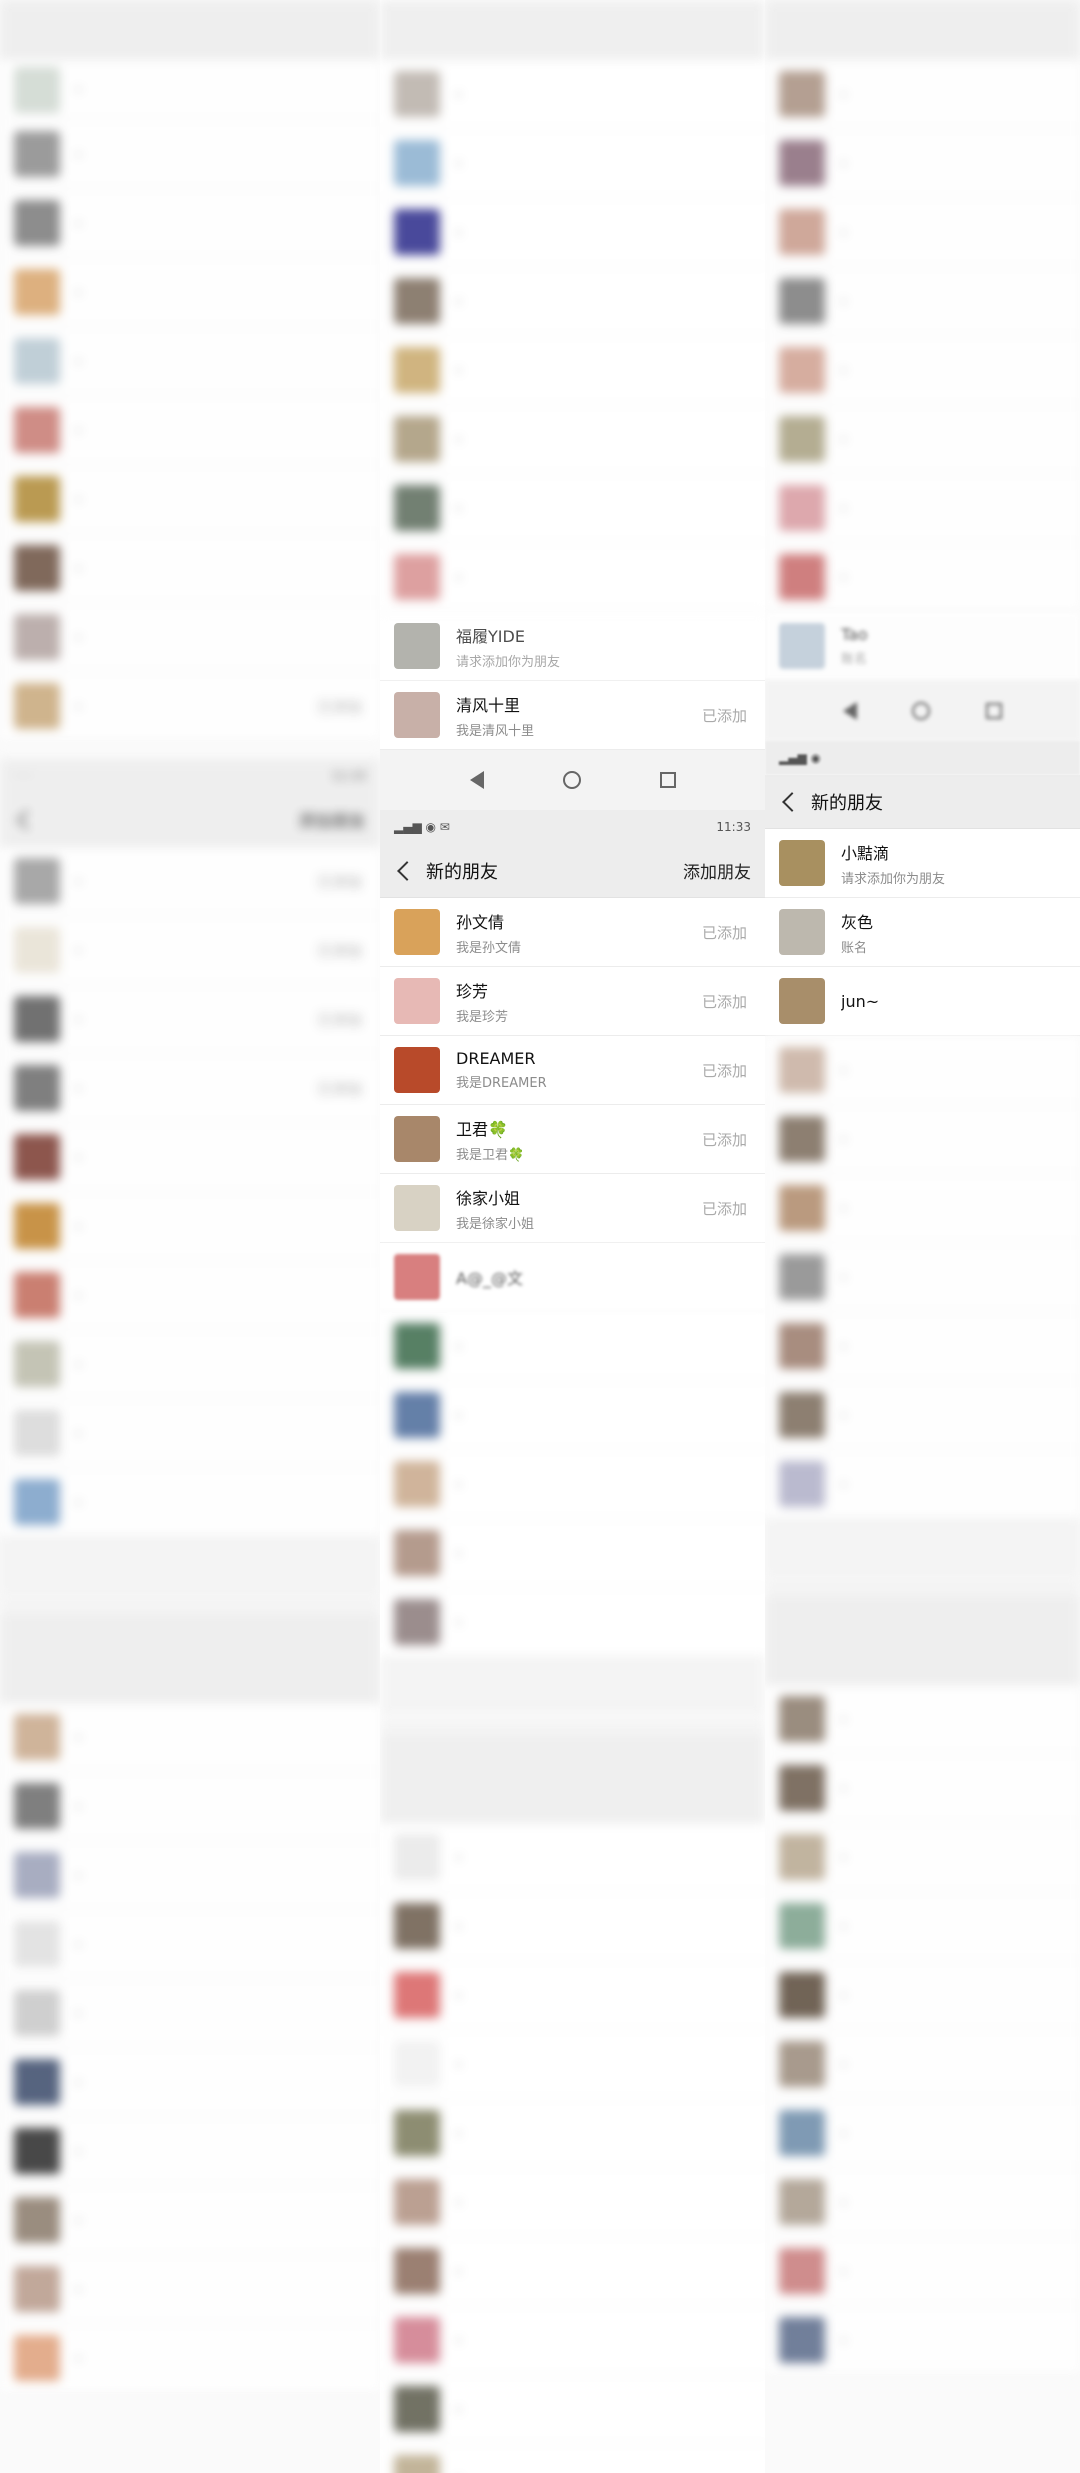 The width and height of the screenshot is (1080, 2473). Describe the element at coordinates (572, 827) in the screenshot. I see `status-bar: ▂▄▆ ◉ ✉ 11:33` at that location.